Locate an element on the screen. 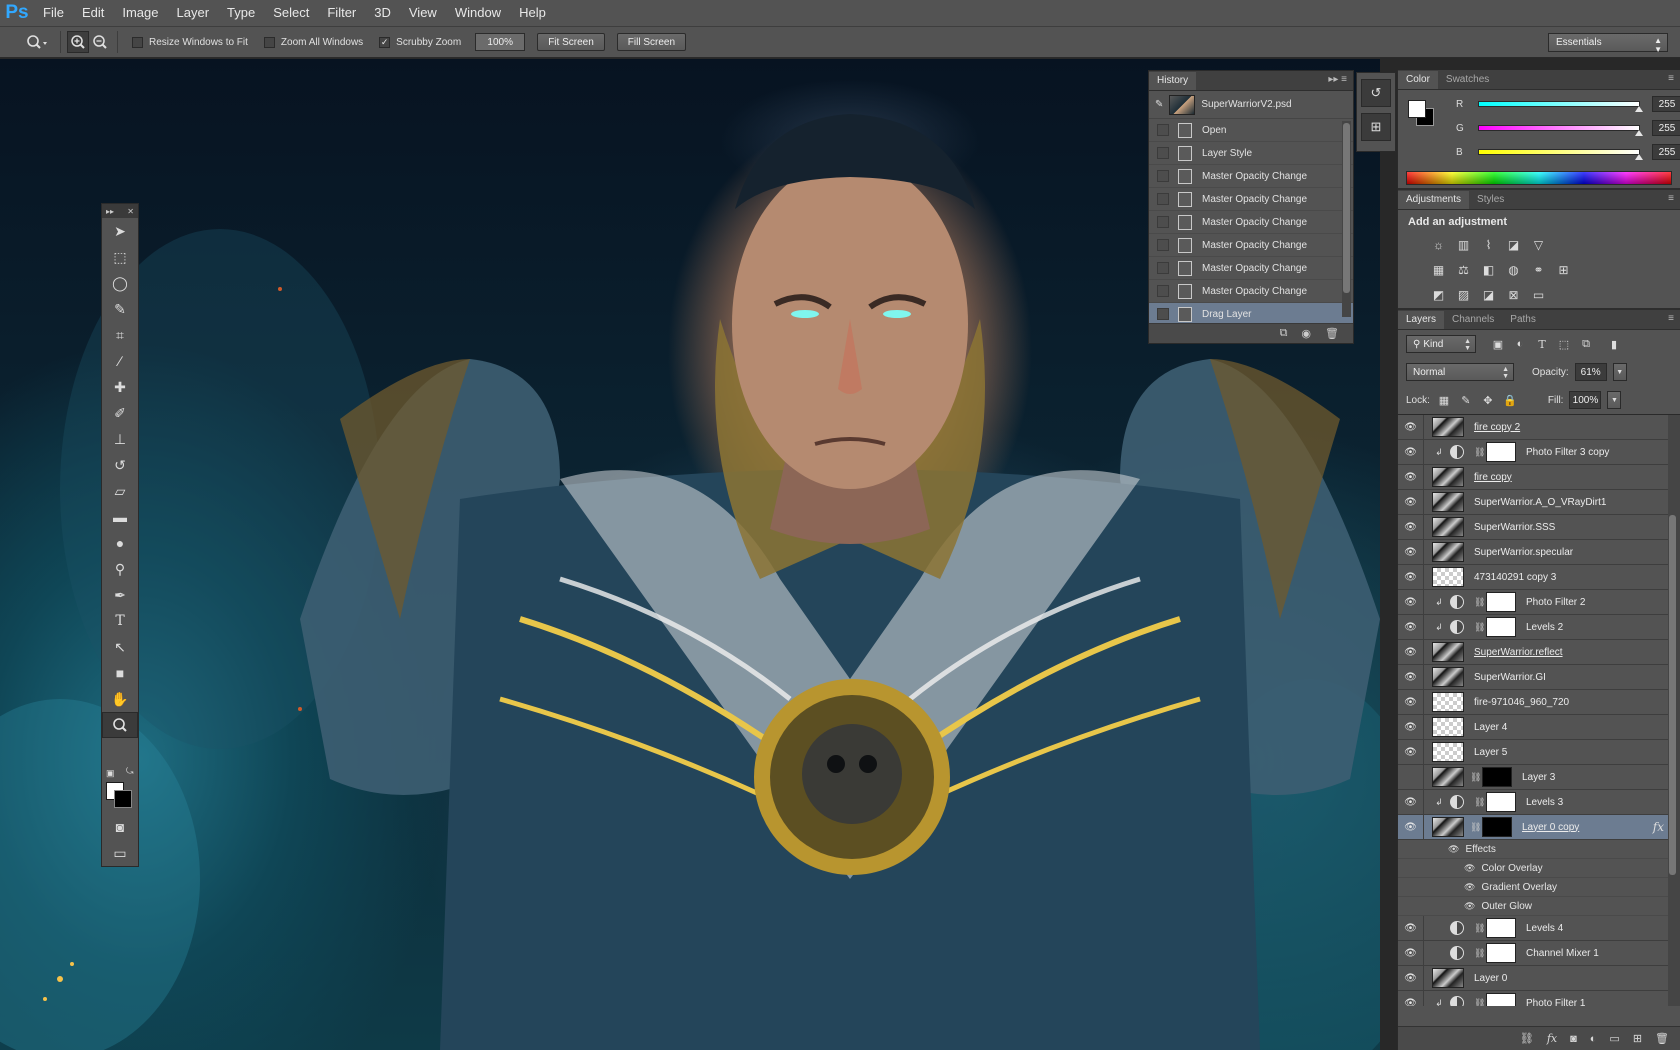 The height and width of the screenshot is (1050, 1680). marquee-tool-icon: ⬚ is located at coordinates (120, 257).